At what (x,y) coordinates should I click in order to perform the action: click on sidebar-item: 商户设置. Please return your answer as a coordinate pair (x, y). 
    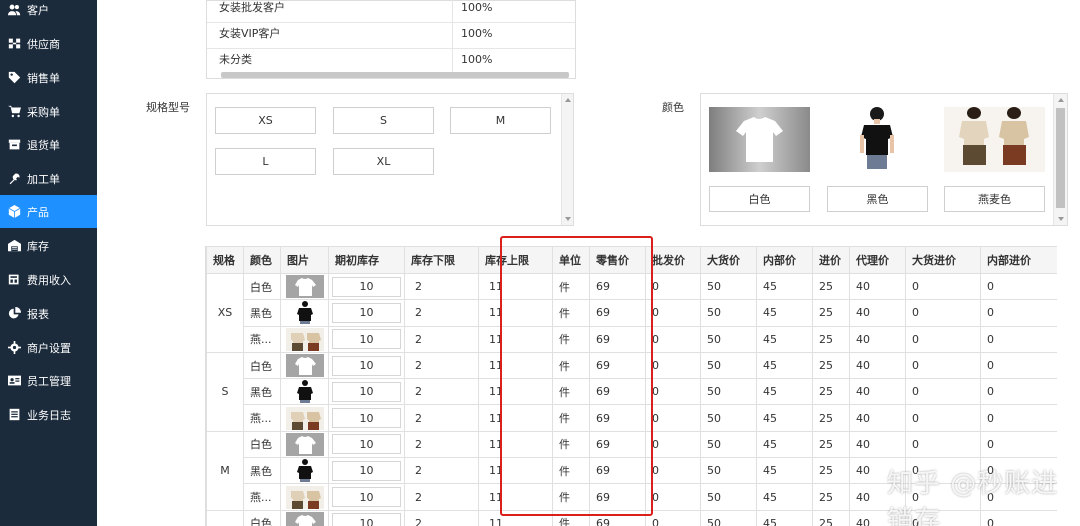
    Looking at the image, I should click on (48, 347).